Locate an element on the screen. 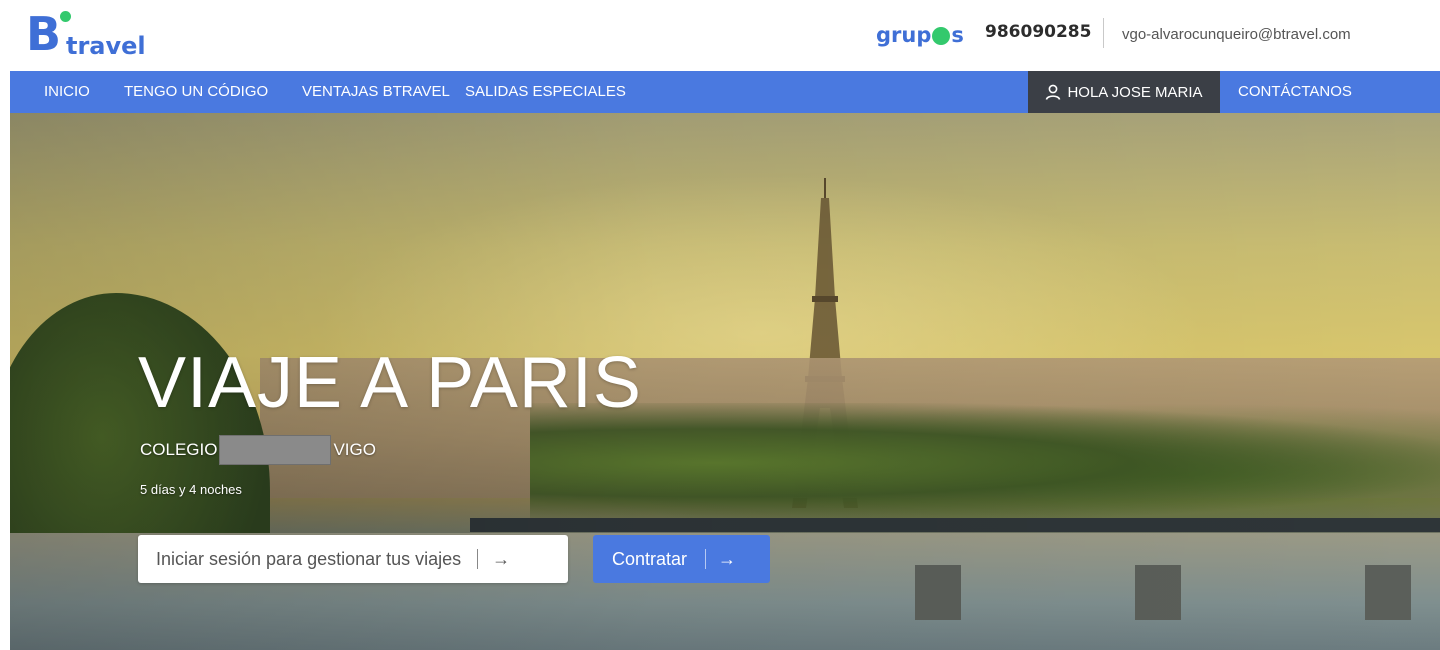 Image resolution: width=1440 pixels, height=650 pixels. redacted-box is located at coordinates (275, 450).